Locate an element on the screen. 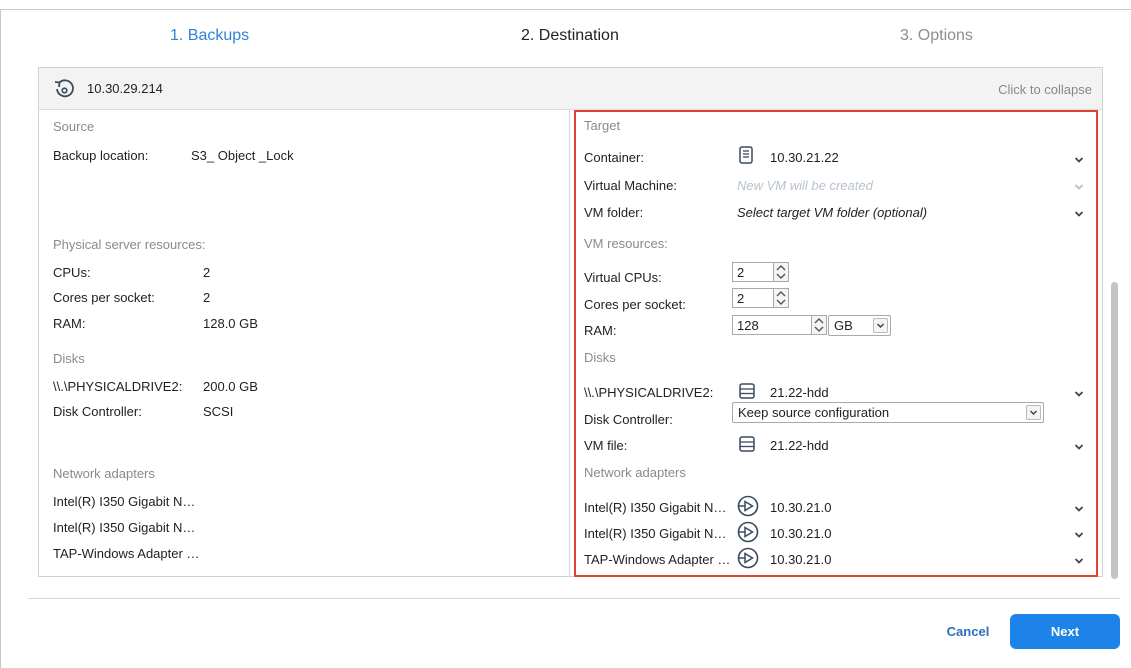  virtual-cpus-input: 2 is located at coordinates (753, 272).